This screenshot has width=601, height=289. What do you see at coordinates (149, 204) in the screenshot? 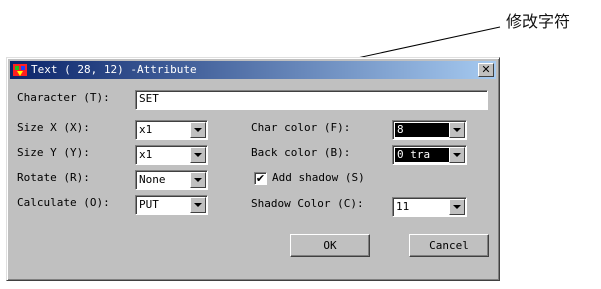
I see `calculate-value: PUT` at bounding box center [149, 204].